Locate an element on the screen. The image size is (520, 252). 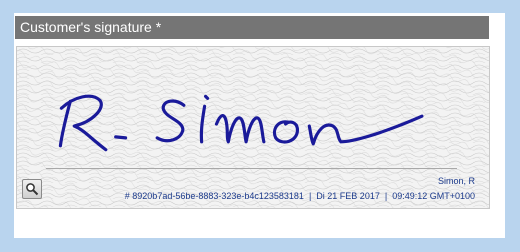
signature-date: Di 21 FEB 2017 is located at coordinates (348, 196).